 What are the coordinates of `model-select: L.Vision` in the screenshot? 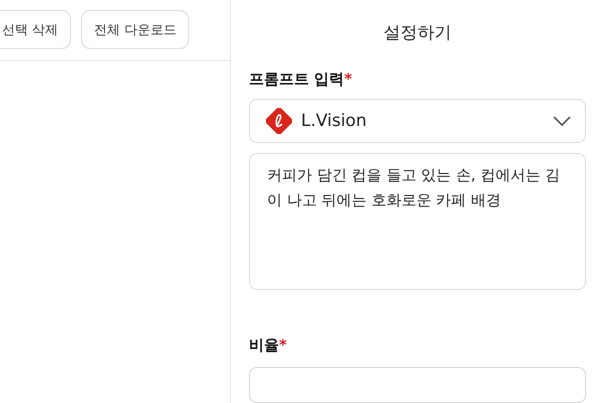 It's located at (417, 121).